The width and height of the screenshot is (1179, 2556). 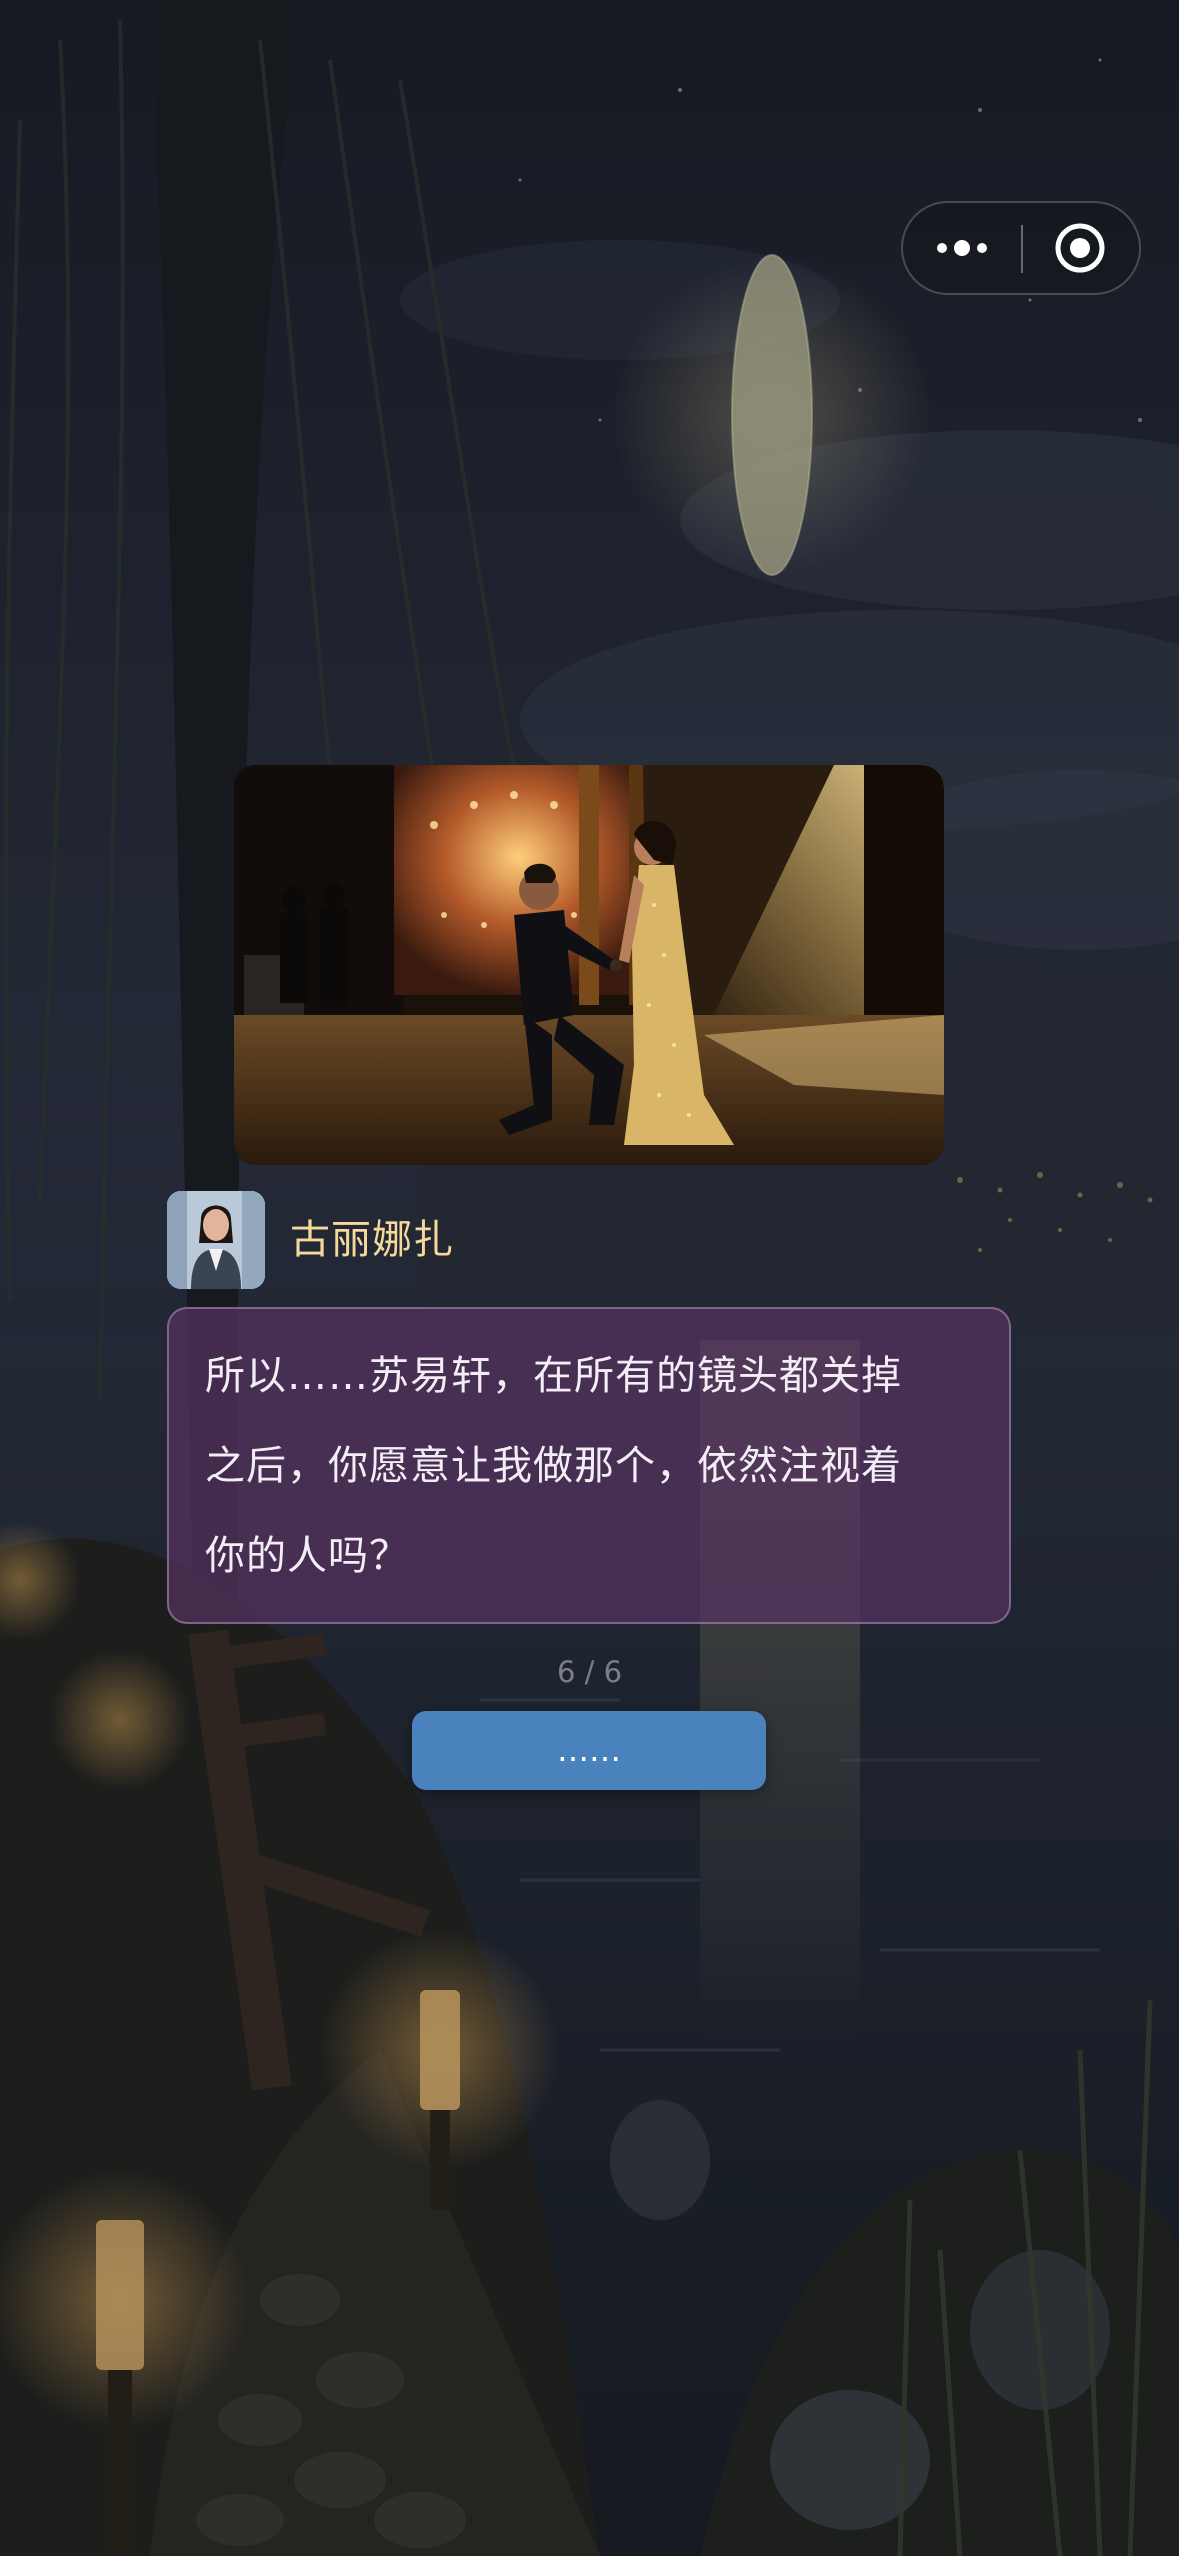 What do you see at coordinates (372, 1240) in the screenshot?
I see `speaker-name: 古丽娜扎` at bounding box center [372, 1240].